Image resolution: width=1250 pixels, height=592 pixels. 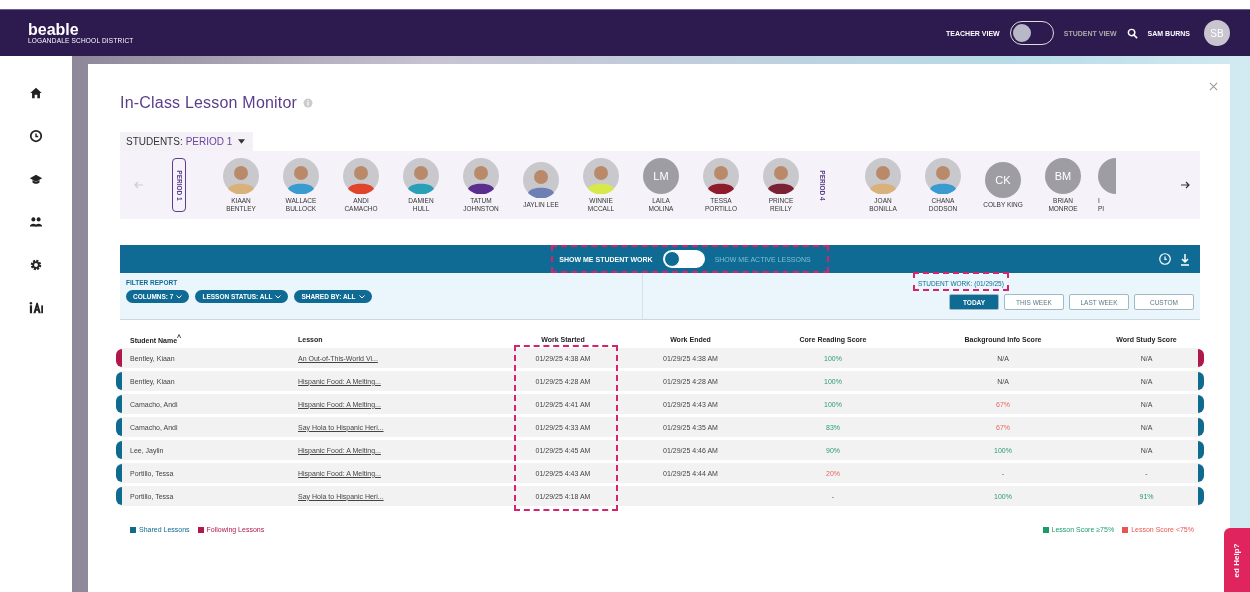 I want to click on graduation-cap-icon, so click(x=36, y=179).